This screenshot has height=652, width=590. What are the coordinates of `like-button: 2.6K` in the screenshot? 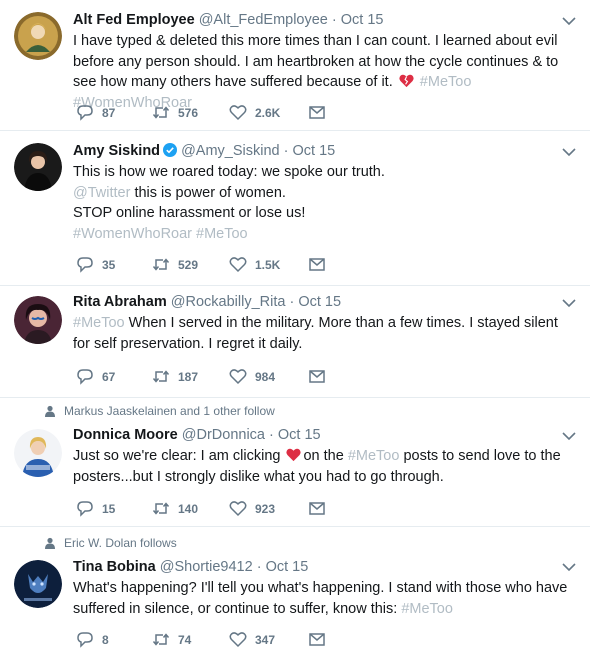 It's located at (268, 112).